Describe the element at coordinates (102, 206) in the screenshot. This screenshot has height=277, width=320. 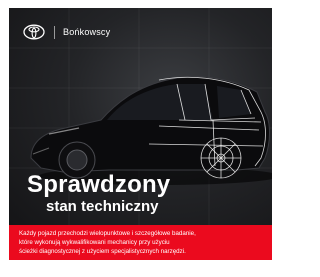
I see `headline-sub: stan techniczny` at that location.